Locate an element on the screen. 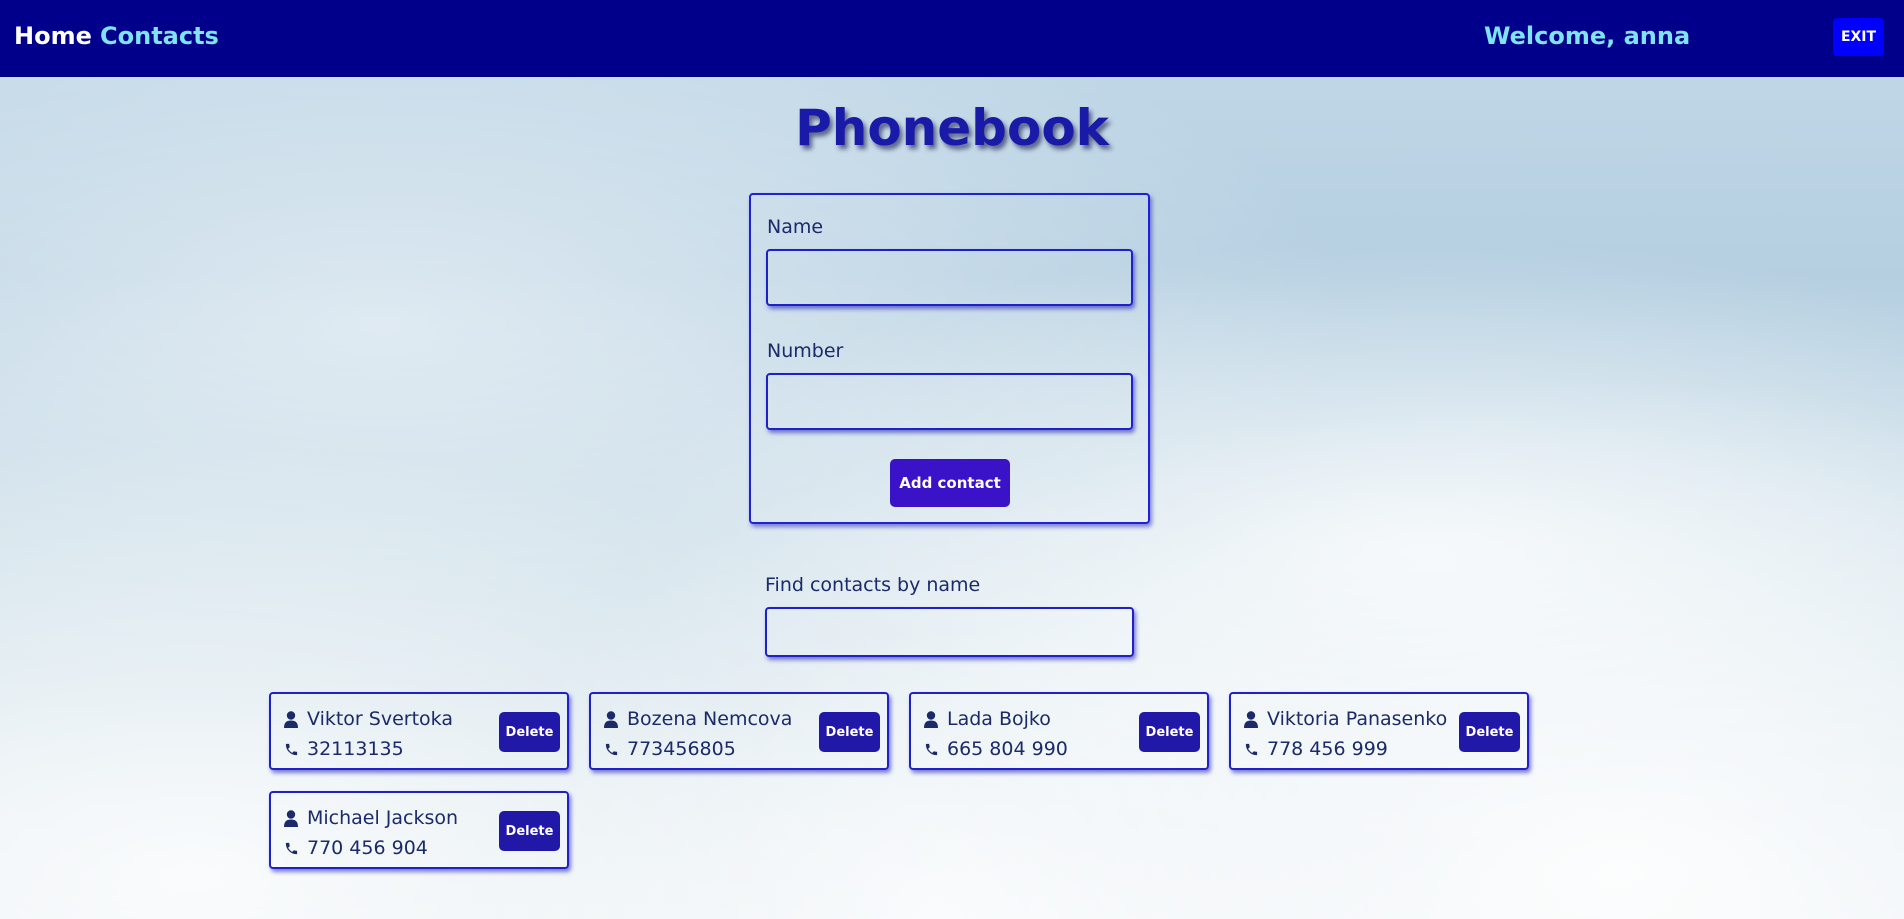 This screenshot has height=919, width=1904. name-input is located at coordinates (949, 277).